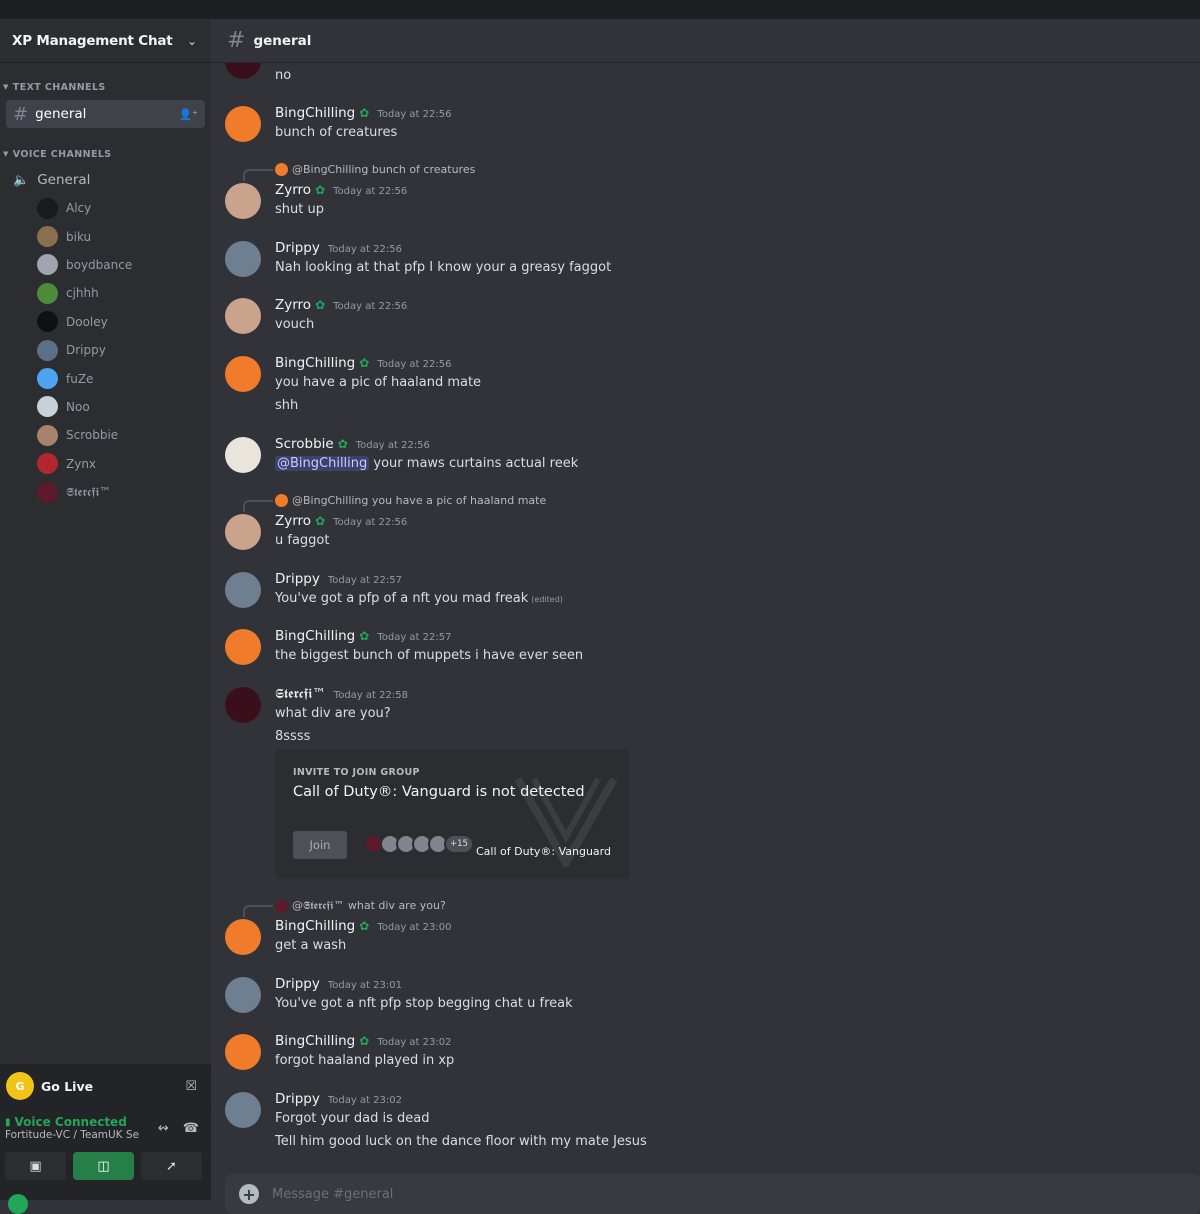 Image resolution: width=1200 pixels, height=1214 pixels. I want to click on voice-status: Voice Connected, so click(71, 1122).